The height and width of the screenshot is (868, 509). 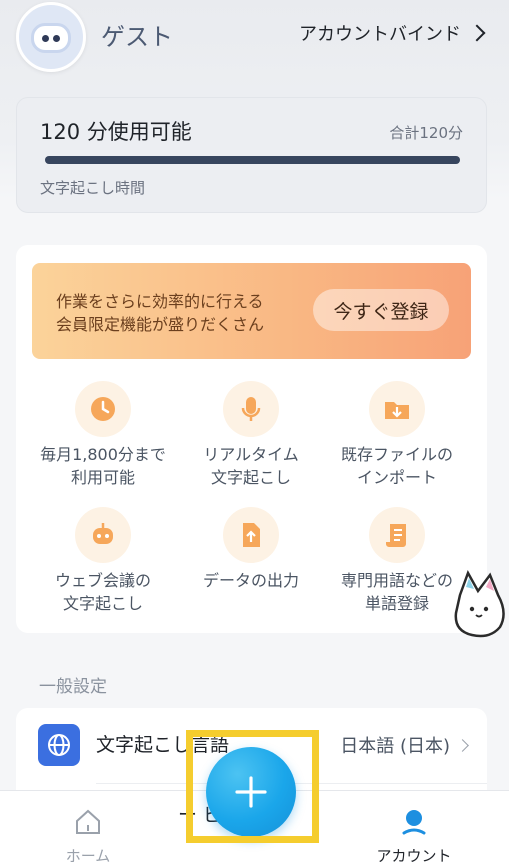 I want to click on scroll-icon, so click(x=397, y=535).